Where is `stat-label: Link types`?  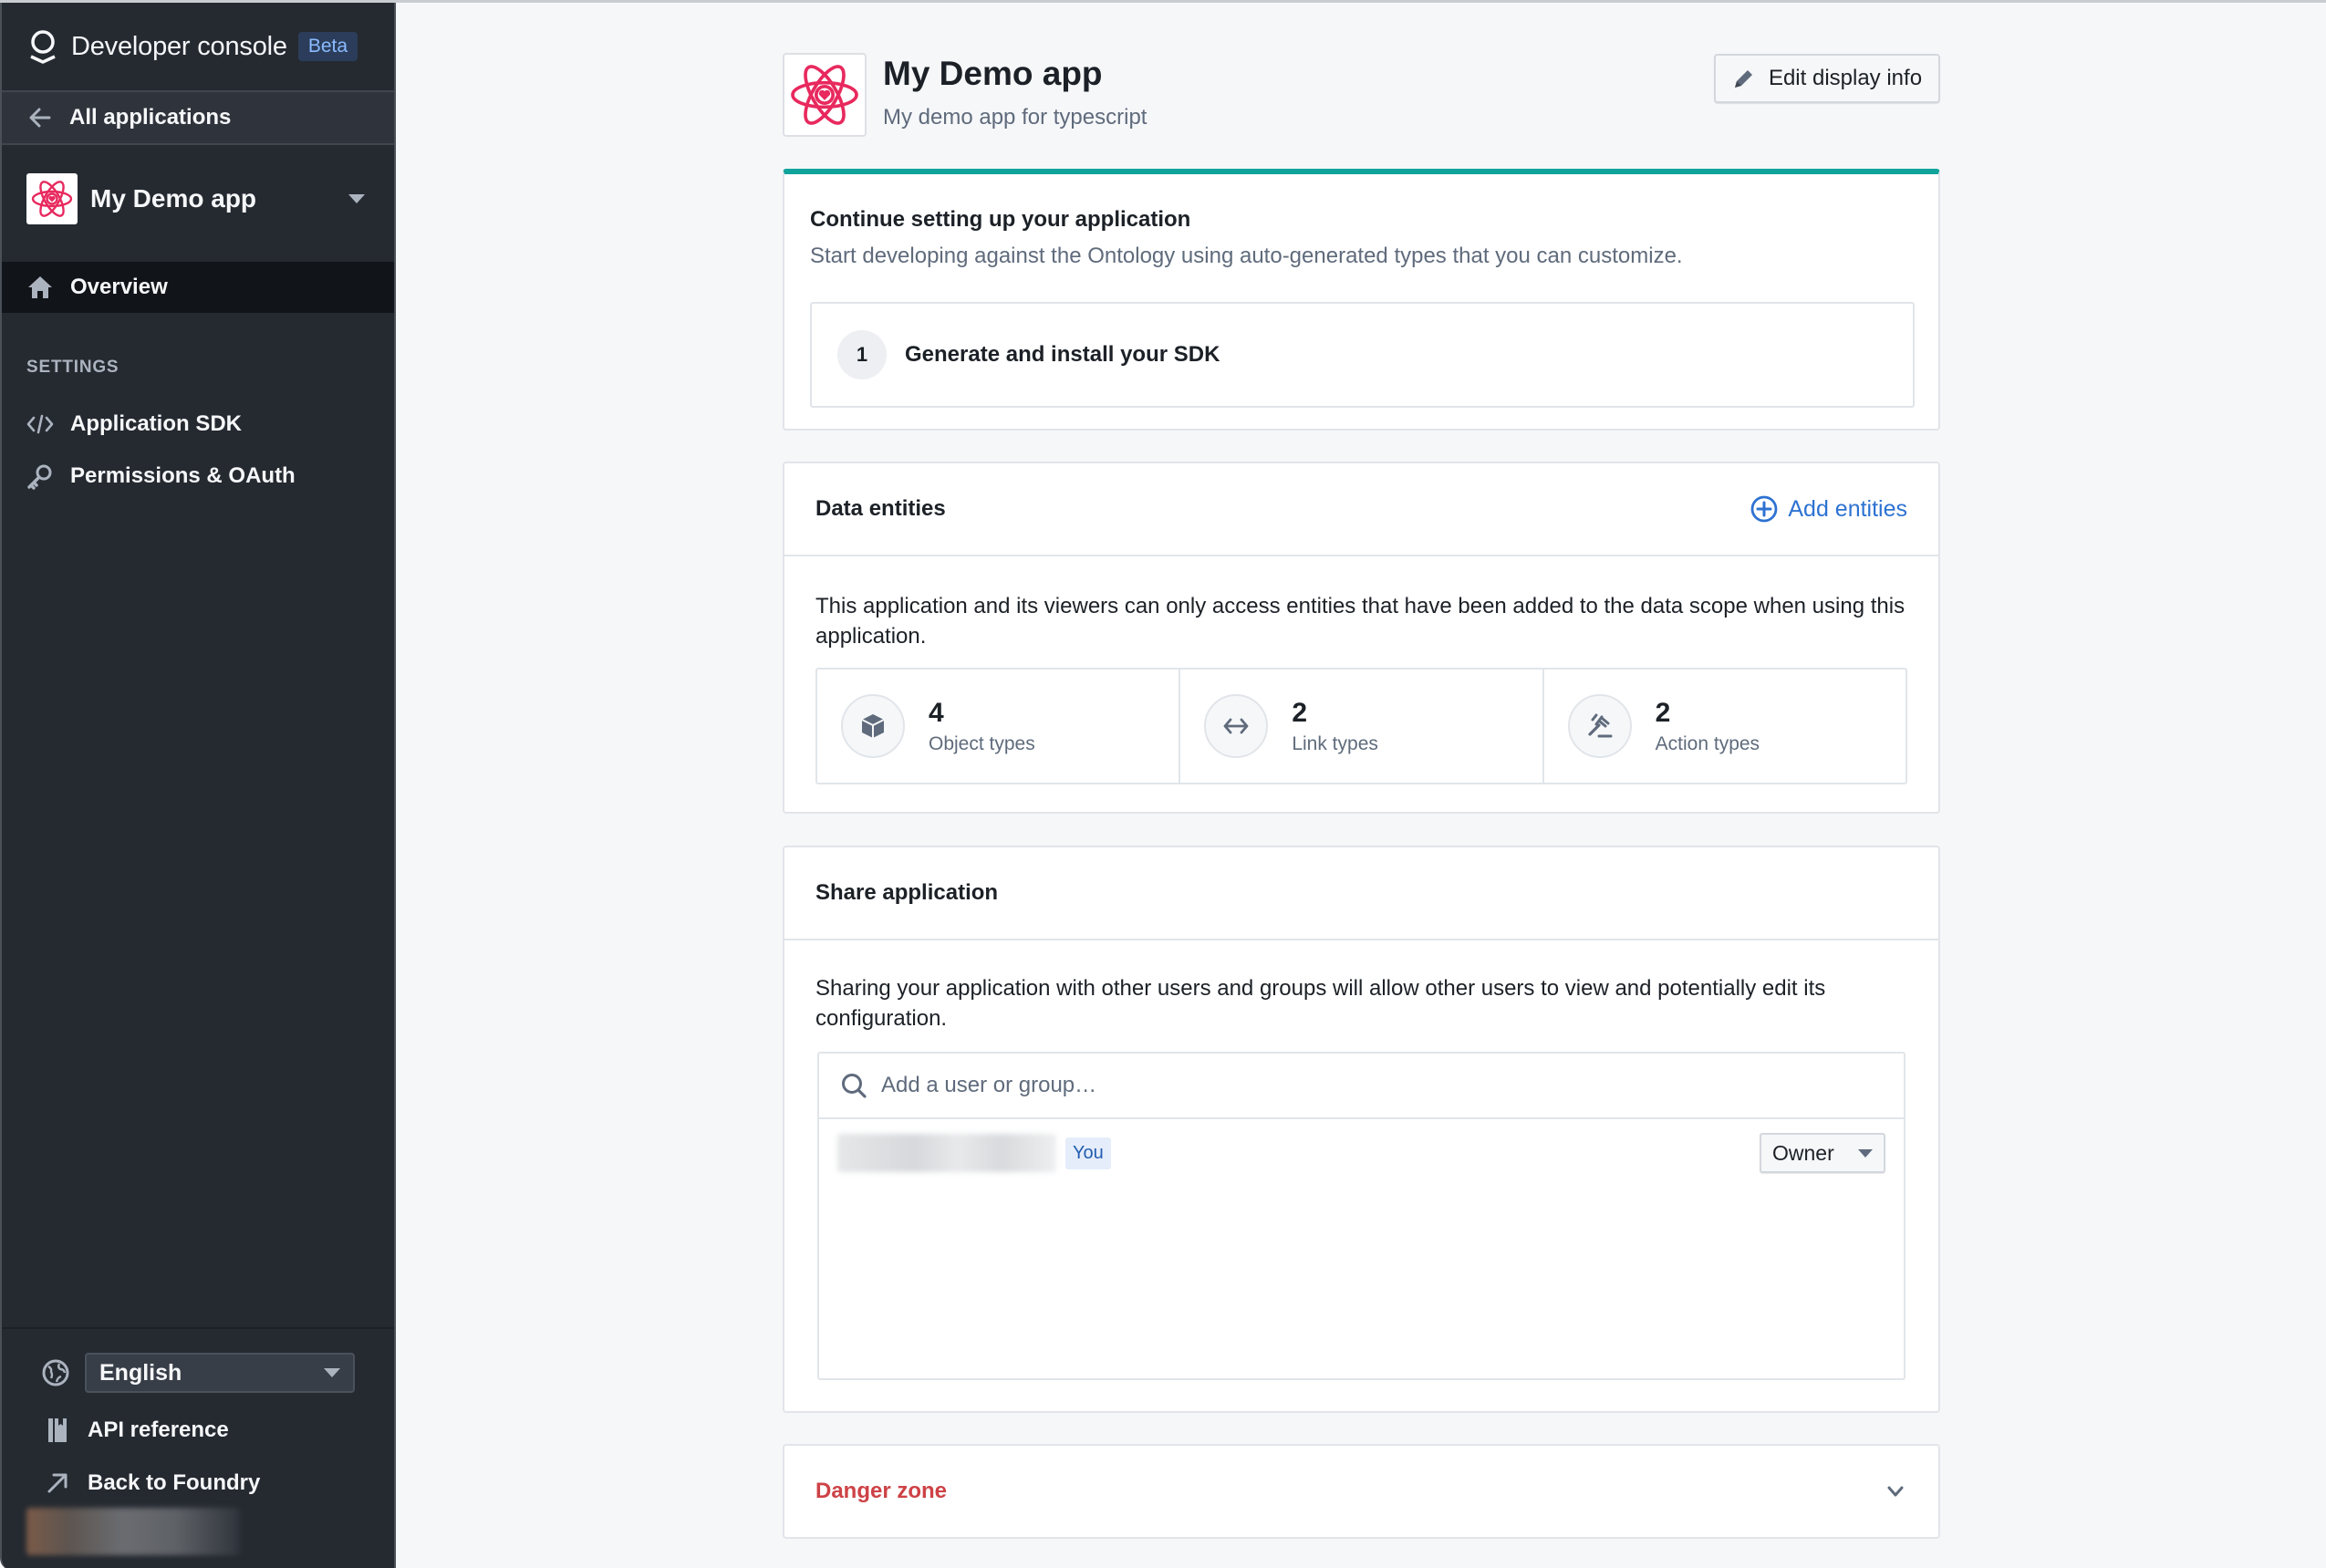 stat-label: Link types is located at coordinates (1335, 743).